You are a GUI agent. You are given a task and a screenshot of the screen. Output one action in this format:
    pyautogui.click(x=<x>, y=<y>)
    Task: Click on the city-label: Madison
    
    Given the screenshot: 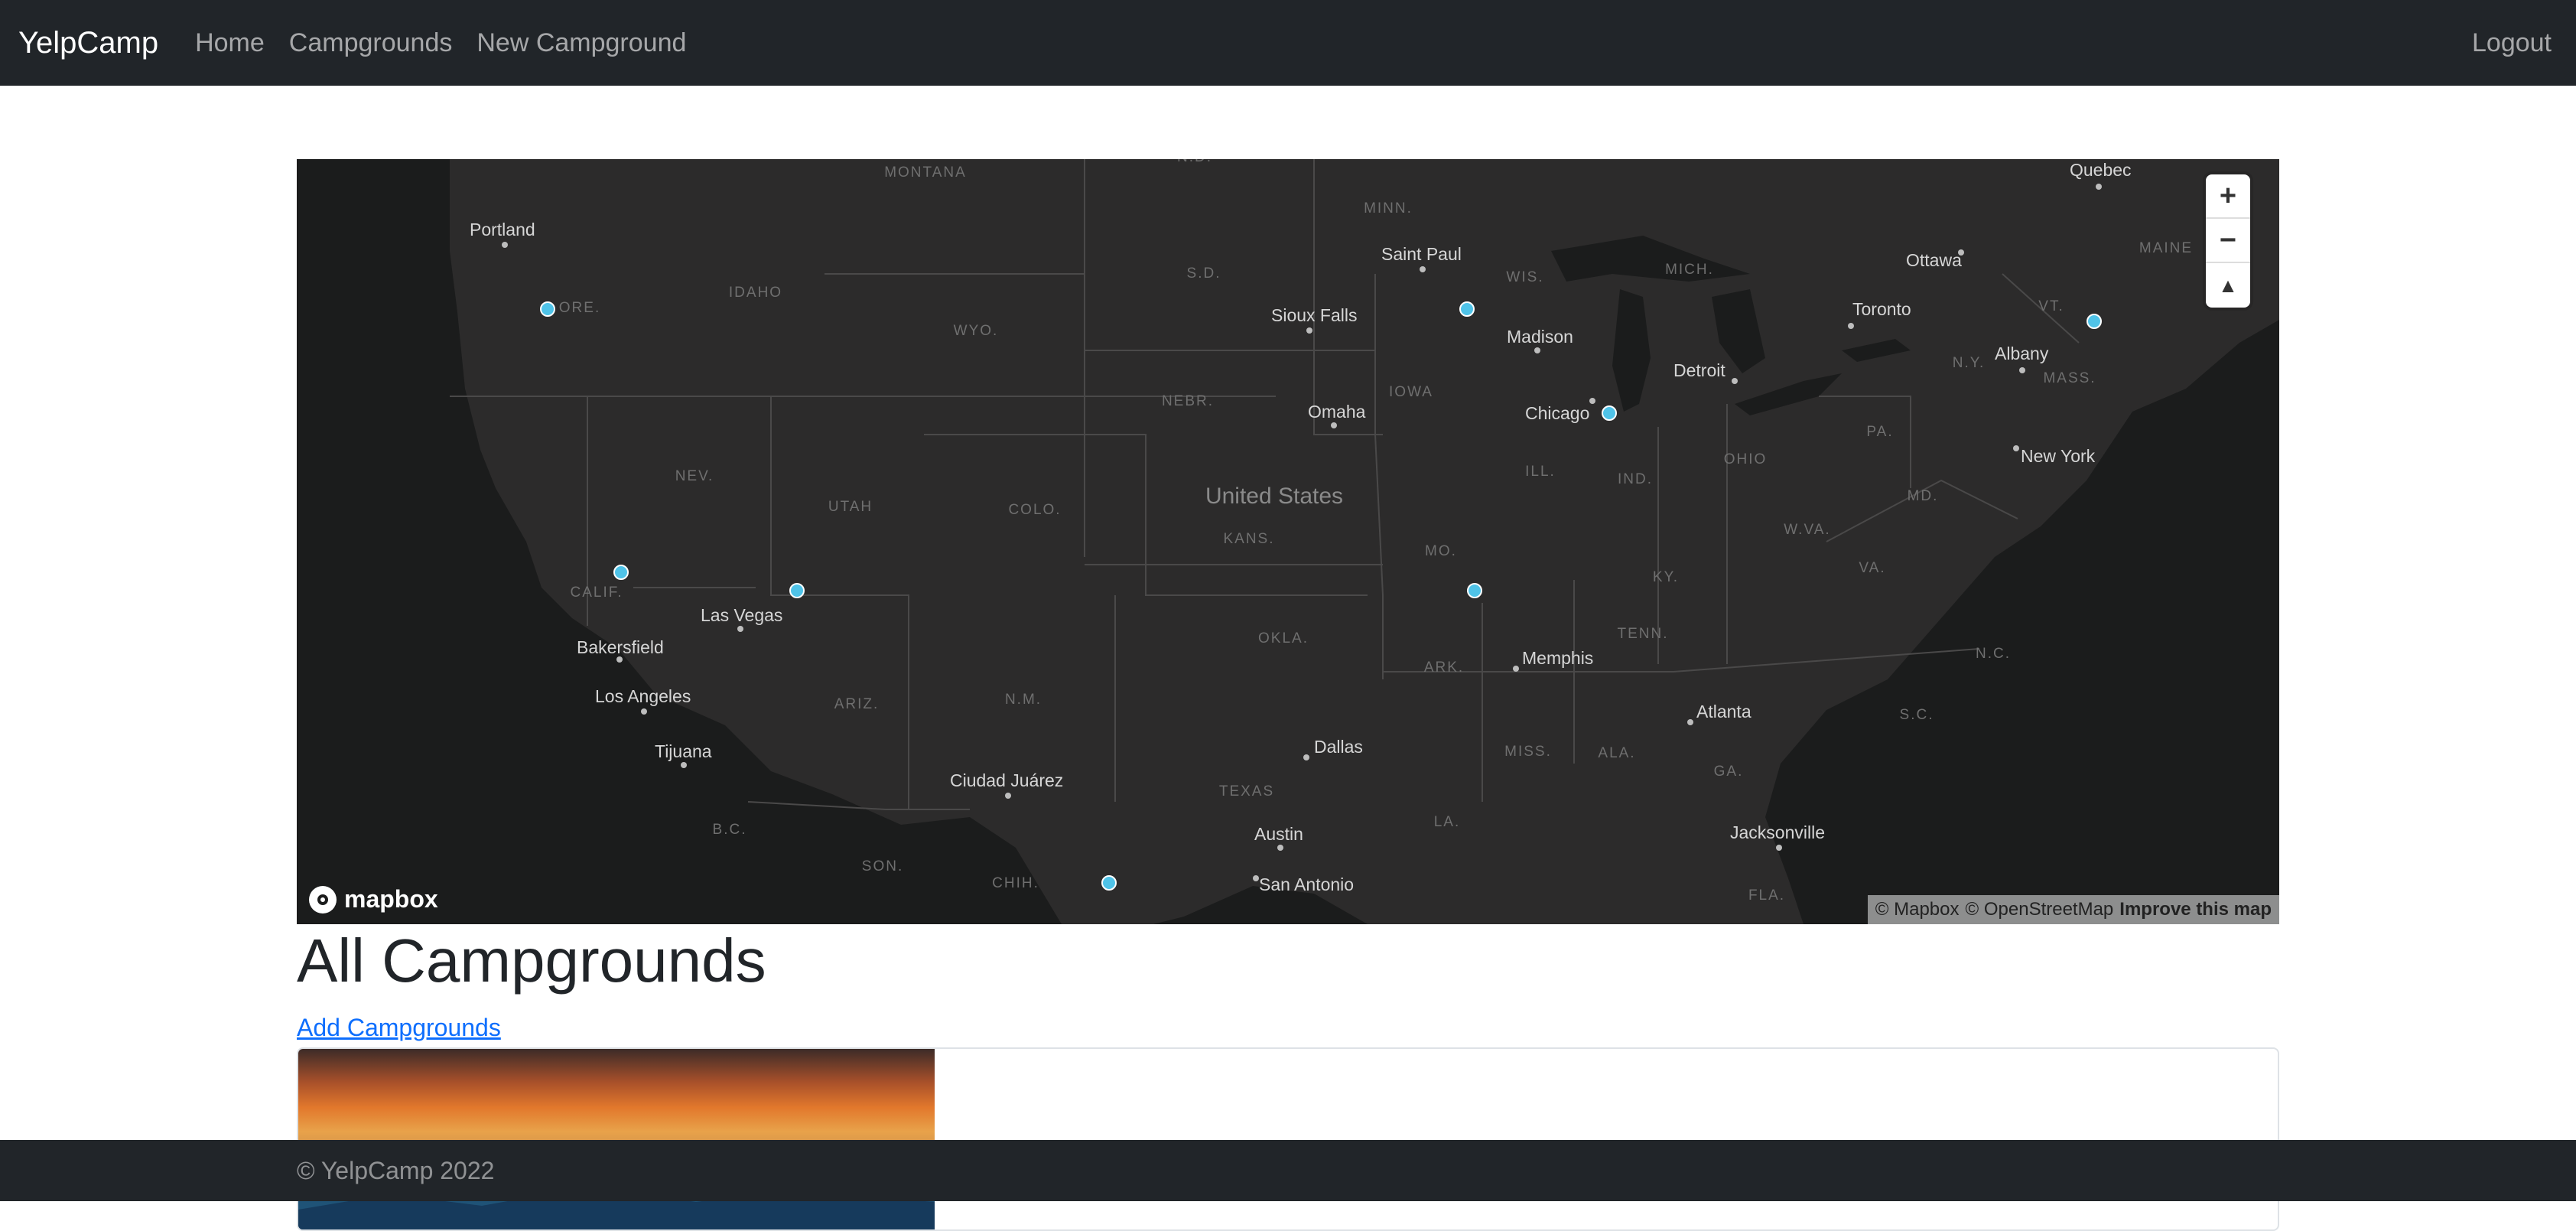 What is the action you would take?
    pyautogui.click(x=1540, y=337)
    